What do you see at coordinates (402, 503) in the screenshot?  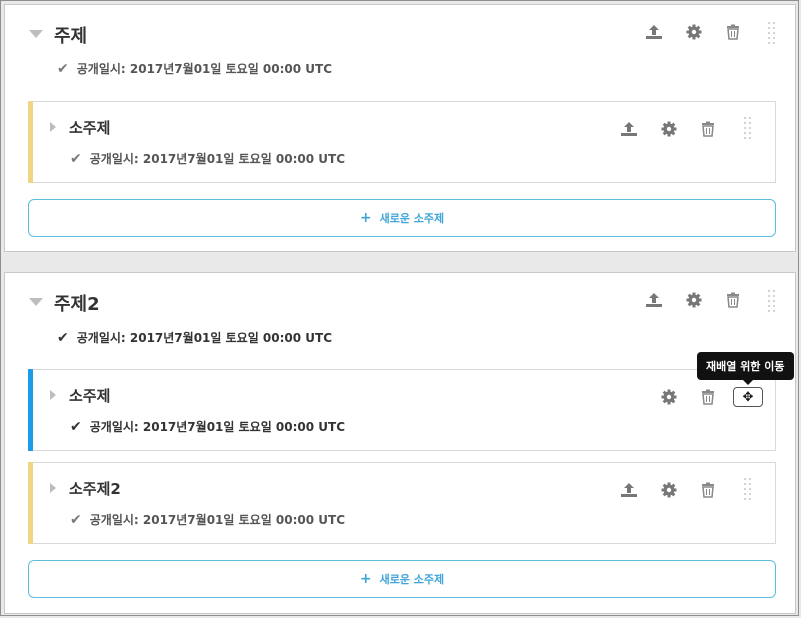 I see `subsection-card: 소주제2 ✔ 공개일시: 2017년7월01일 토요일 00:00 UTC` at bounding box center [402, 503].